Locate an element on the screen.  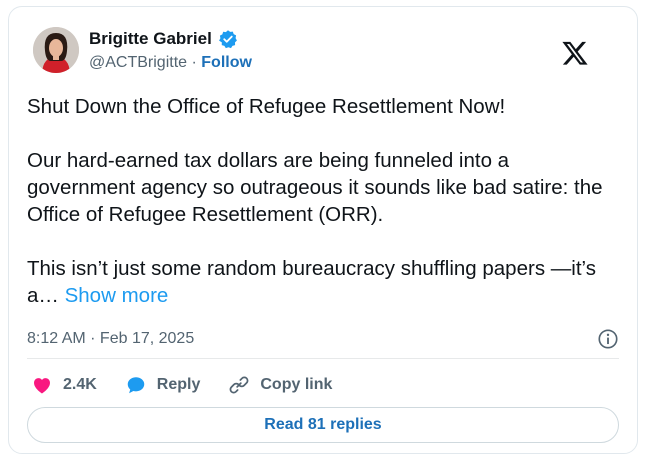
link-icon is located at coordinates (239, 385).